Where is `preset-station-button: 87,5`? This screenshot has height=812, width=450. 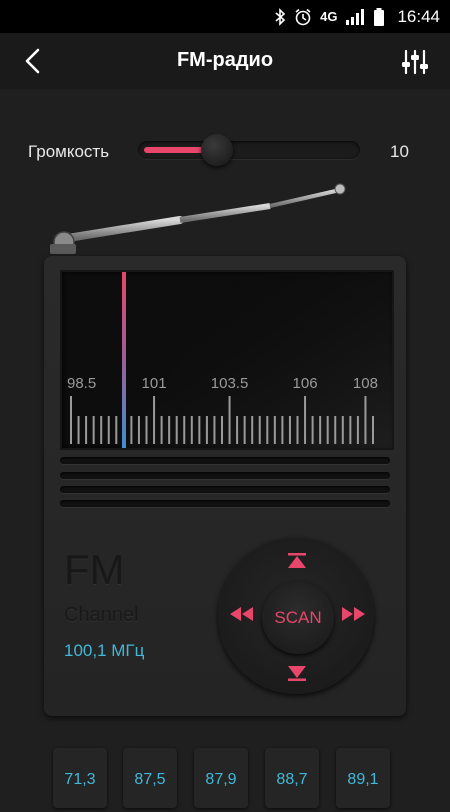 preset-station-button: 87,5 is located at coordinates (150, 778).